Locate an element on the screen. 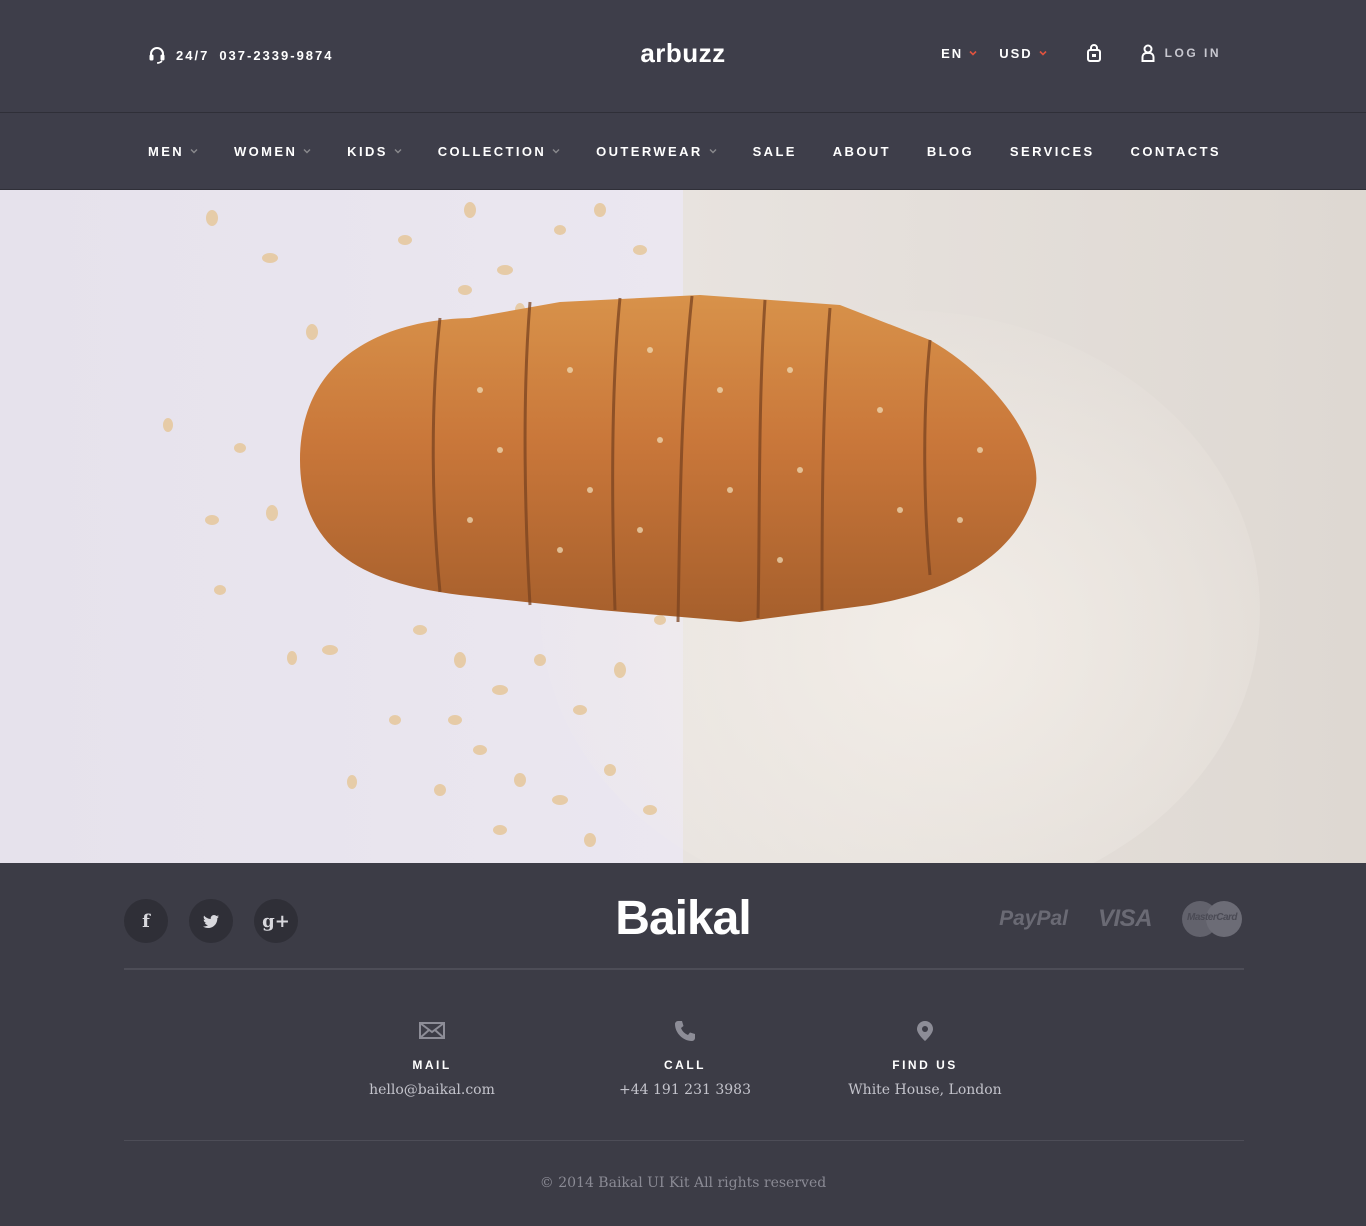 Image resolution: width=1366 pixels, height=1226 pixels. contact-label: MAIL is located at coordinates (432, 1065).